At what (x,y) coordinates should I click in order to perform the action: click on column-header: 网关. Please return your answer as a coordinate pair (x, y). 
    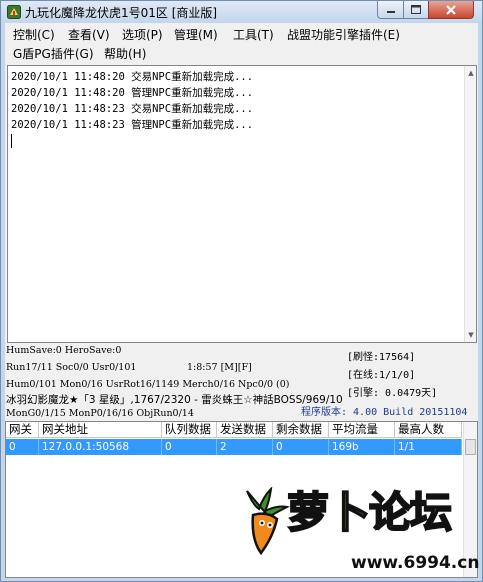
    Looking at the image, I should click on (22, 430).